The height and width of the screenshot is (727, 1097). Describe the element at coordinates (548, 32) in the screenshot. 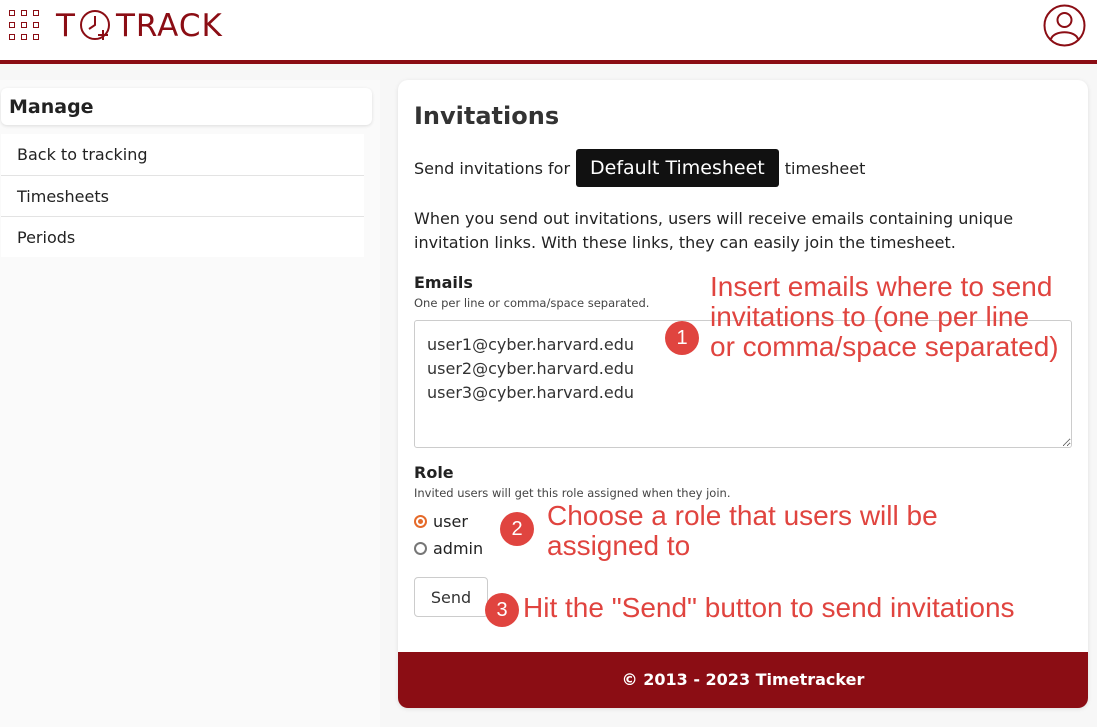

I see `top-bar: T TRACK` at that location.